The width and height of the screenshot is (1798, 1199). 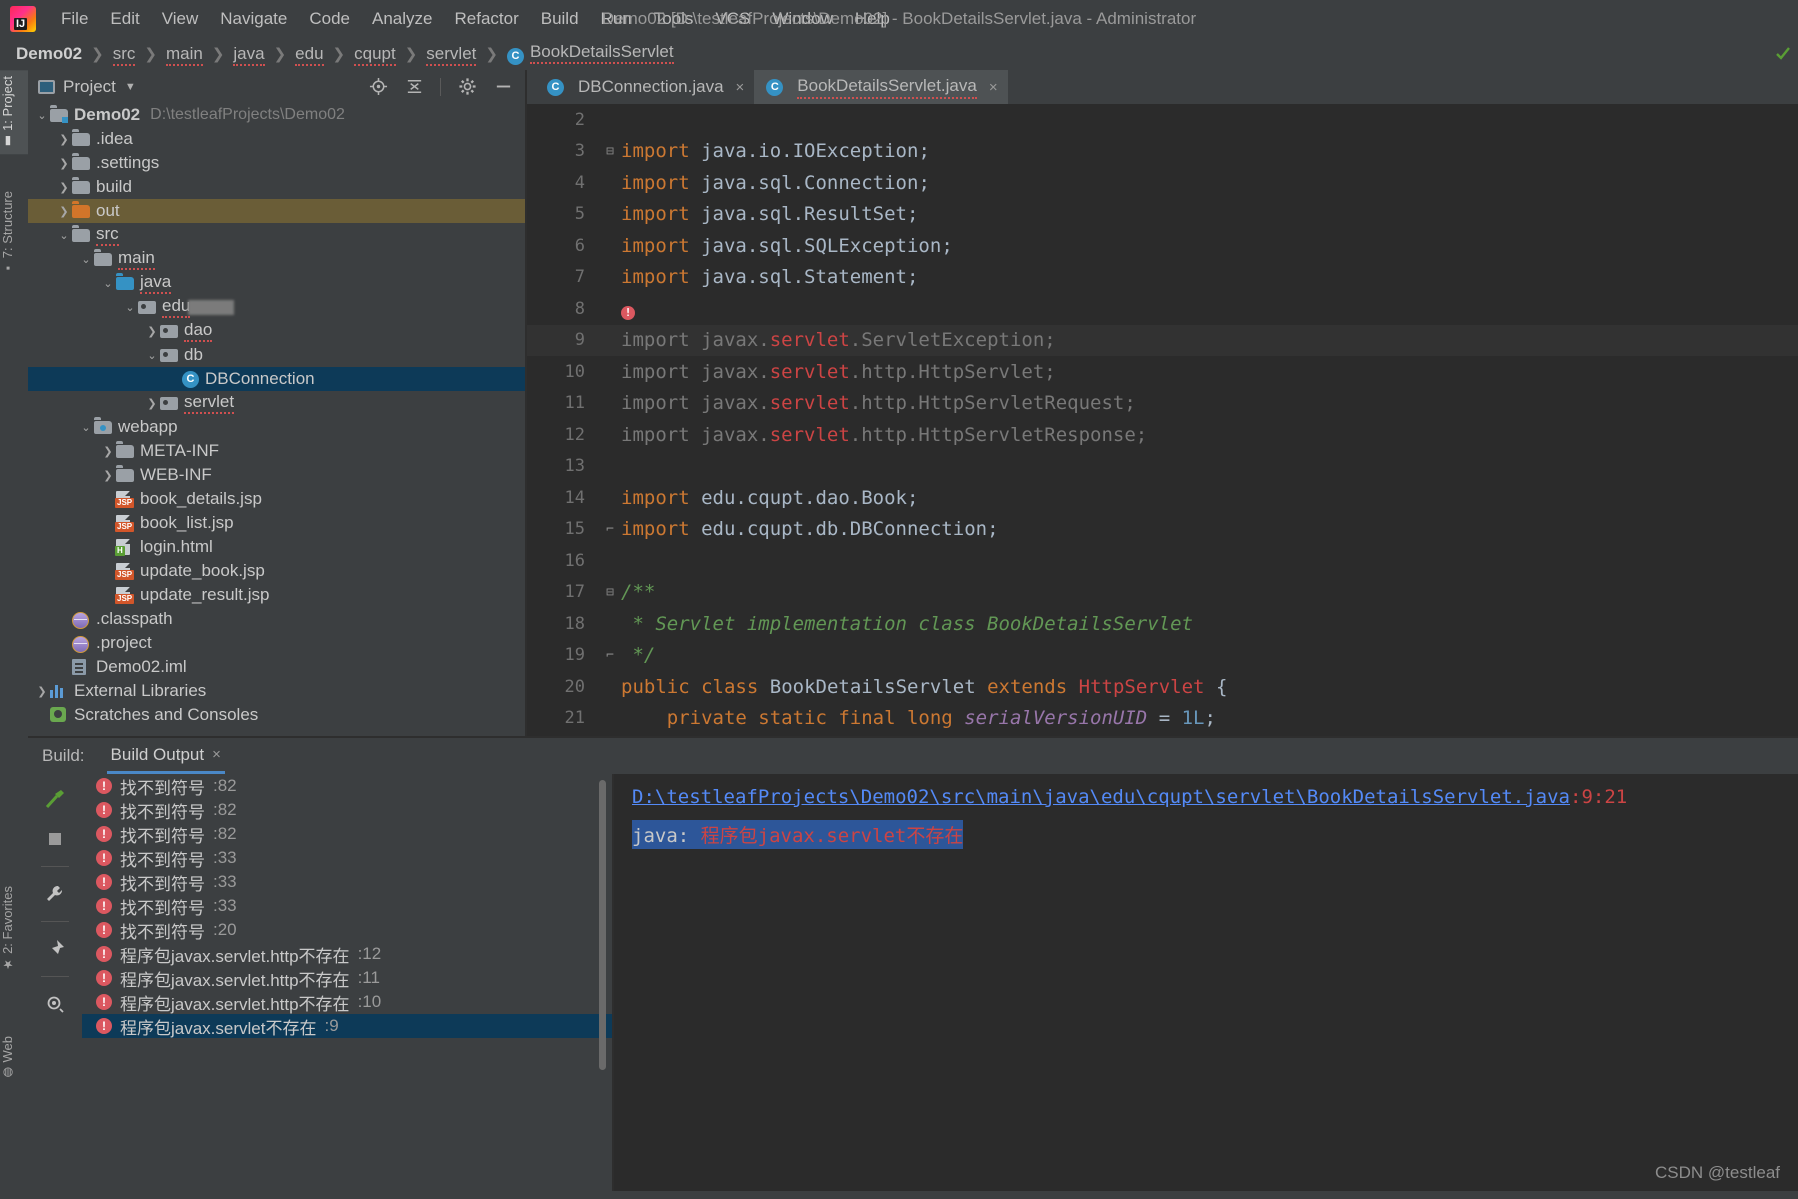 What do you see at coordinates (610, 592) in the screenshot?
I see `code-fold-icon: ⊟` at bounding box center [610, 592].